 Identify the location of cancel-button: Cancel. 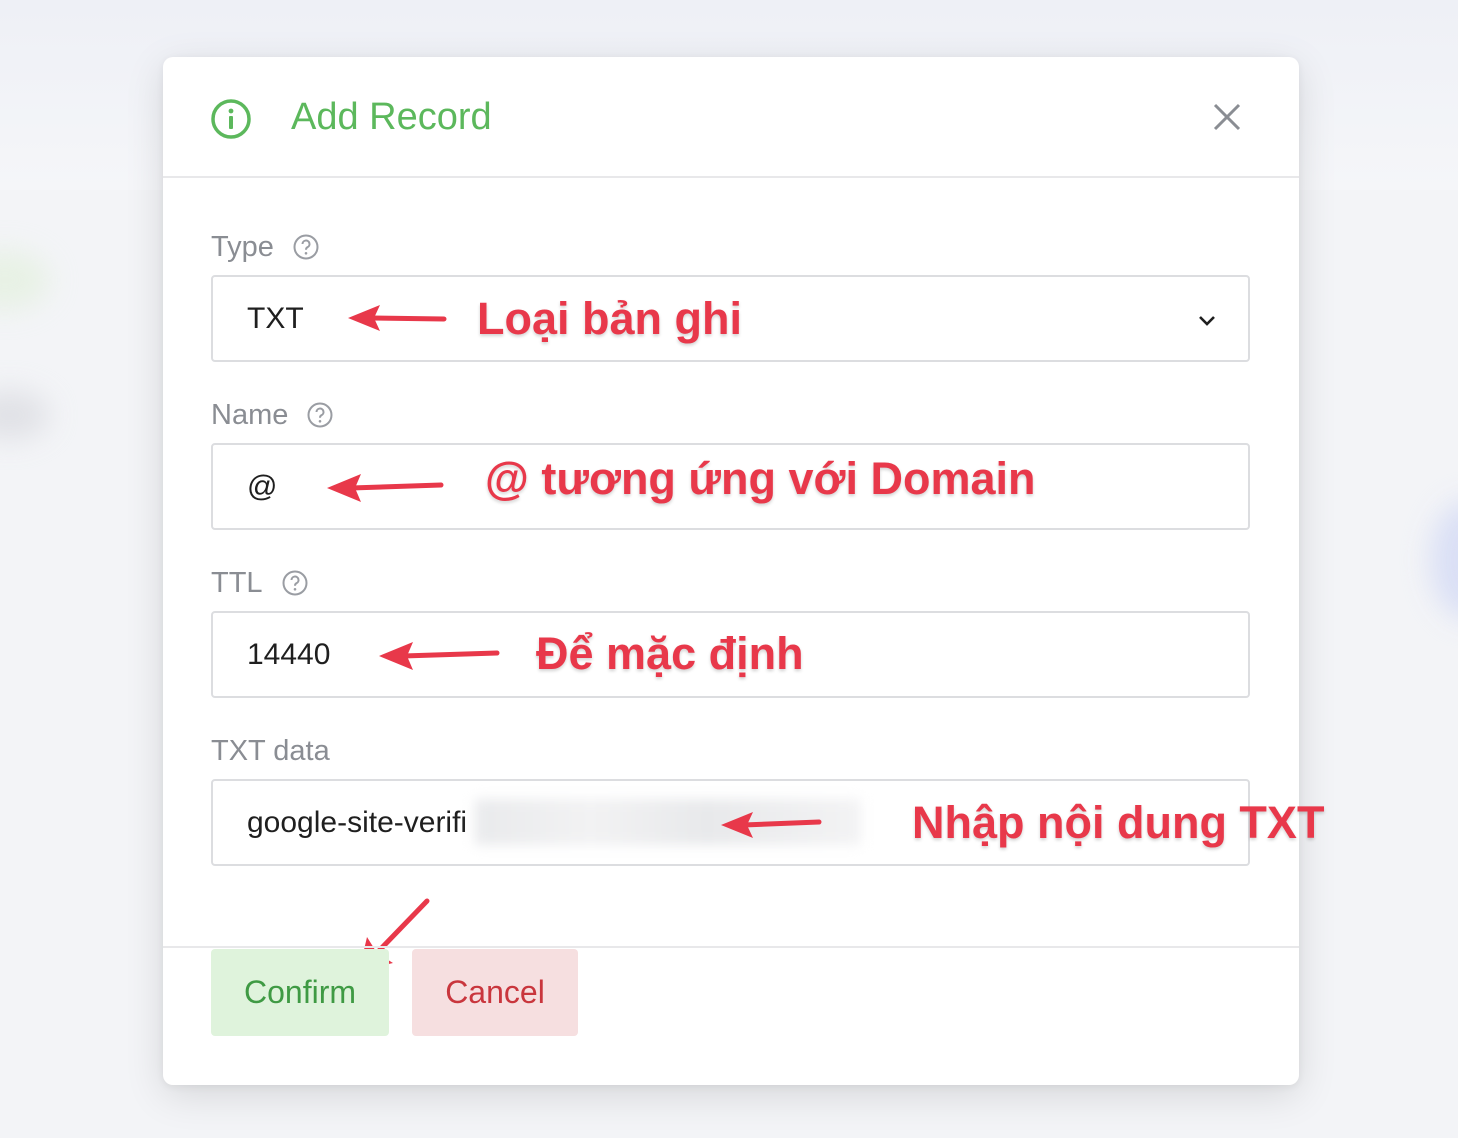
(495, 992).